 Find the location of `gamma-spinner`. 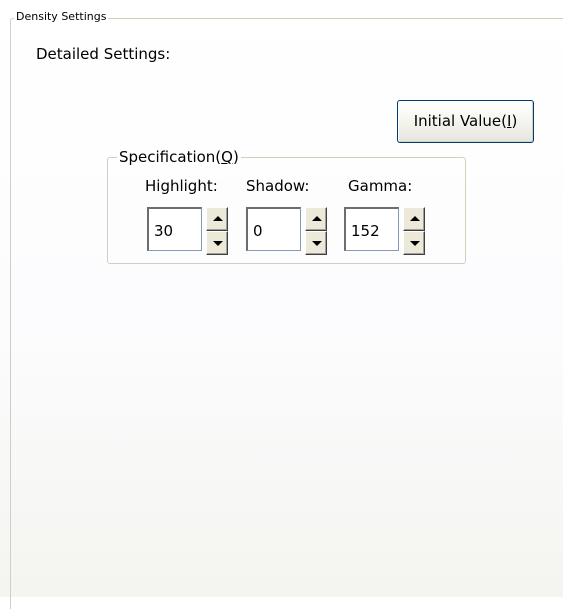

gamma-spinner is located at coordinates (414, 231).